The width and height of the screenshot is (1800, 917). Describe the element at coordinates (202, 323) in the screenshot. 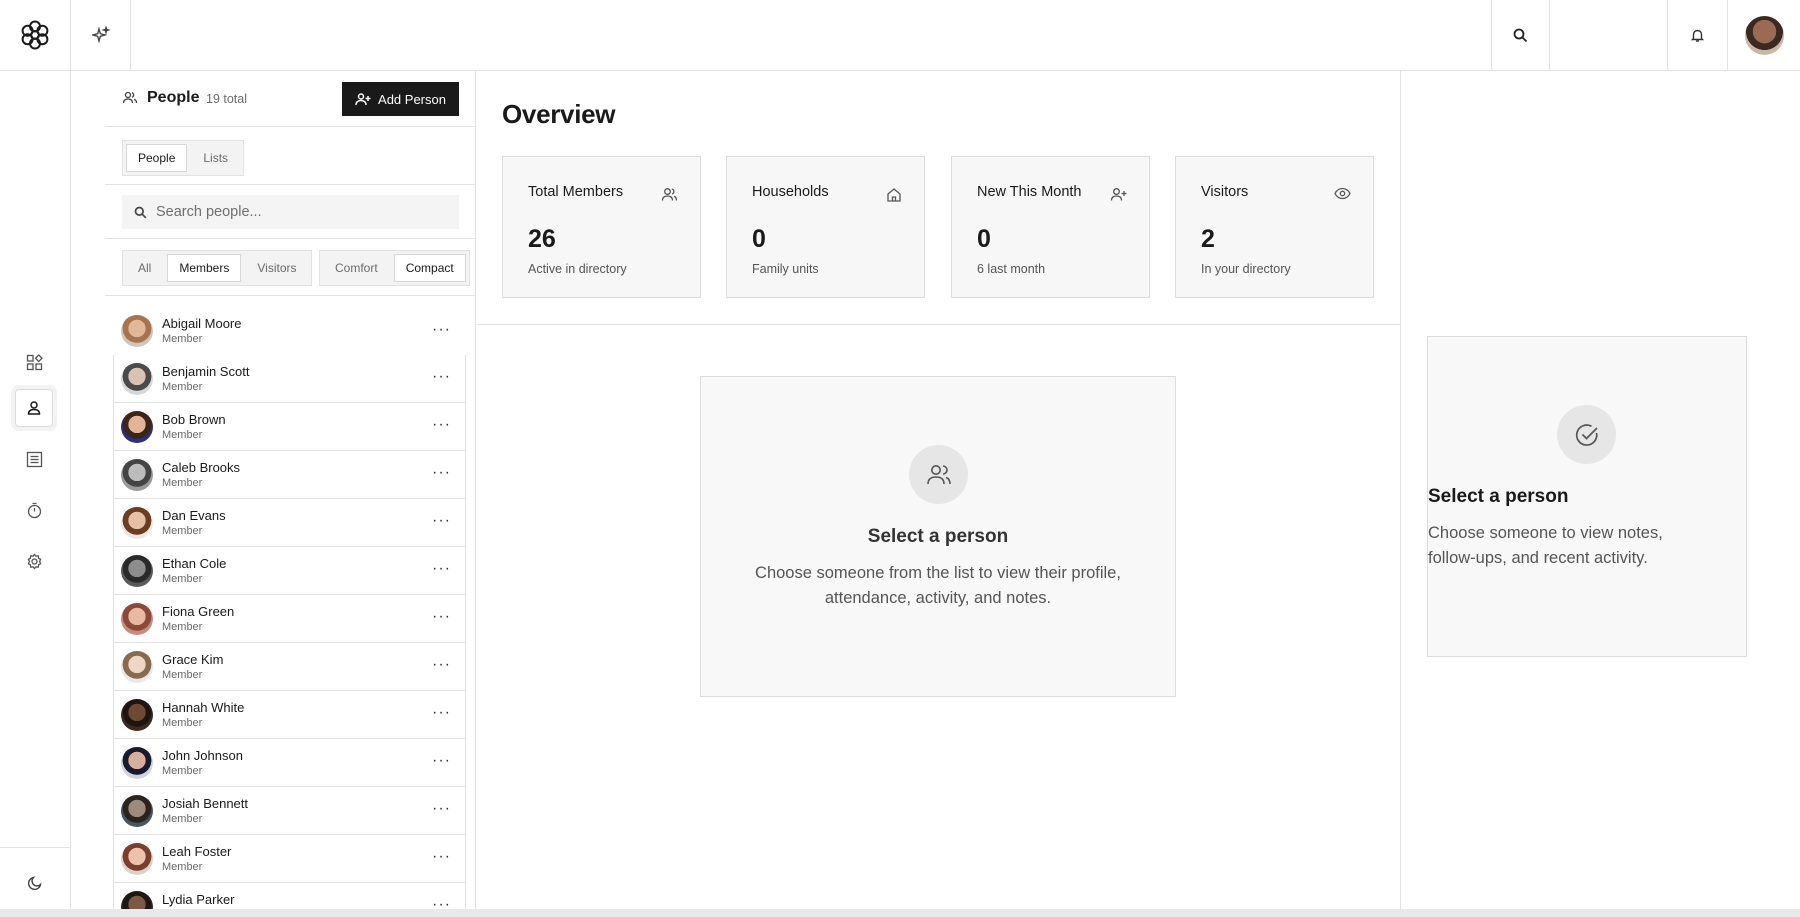

I see `person-name: Abigail Moore` at that location.